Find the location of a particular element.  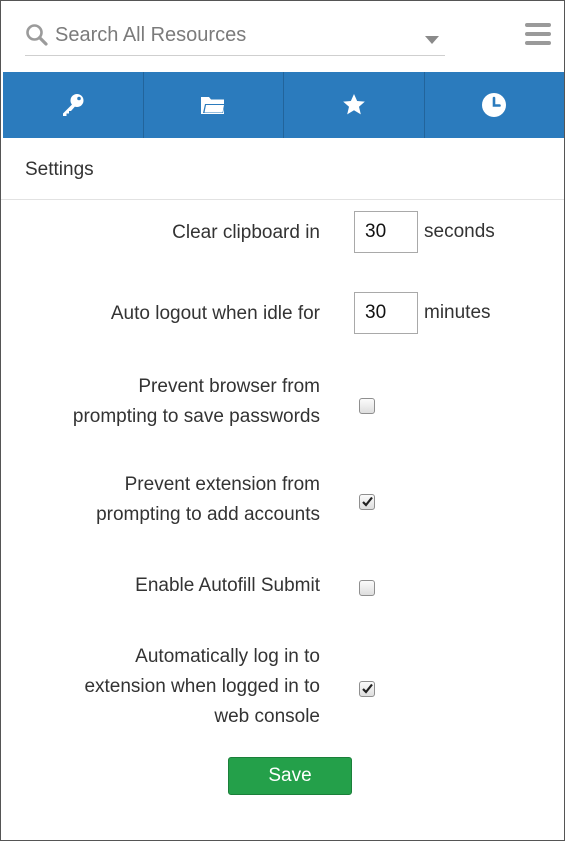

prevent-browser-save-checkbox is located at coordinates (367, 406).